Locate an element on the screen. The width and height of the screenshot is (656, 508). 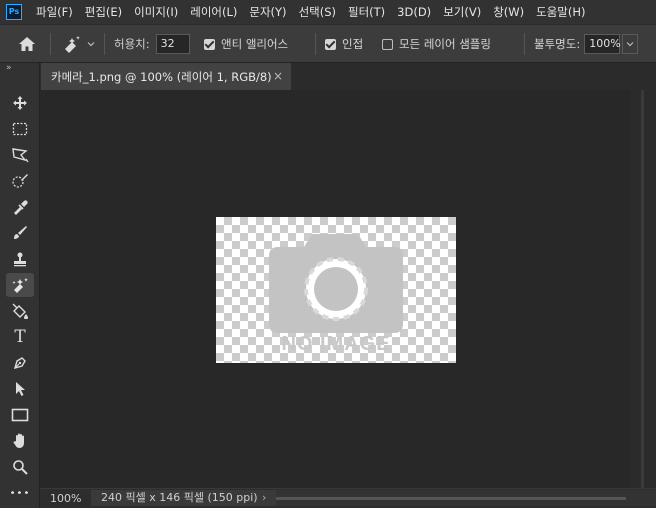
tools-panel: » T ••• is located at coordinates (20, 285).